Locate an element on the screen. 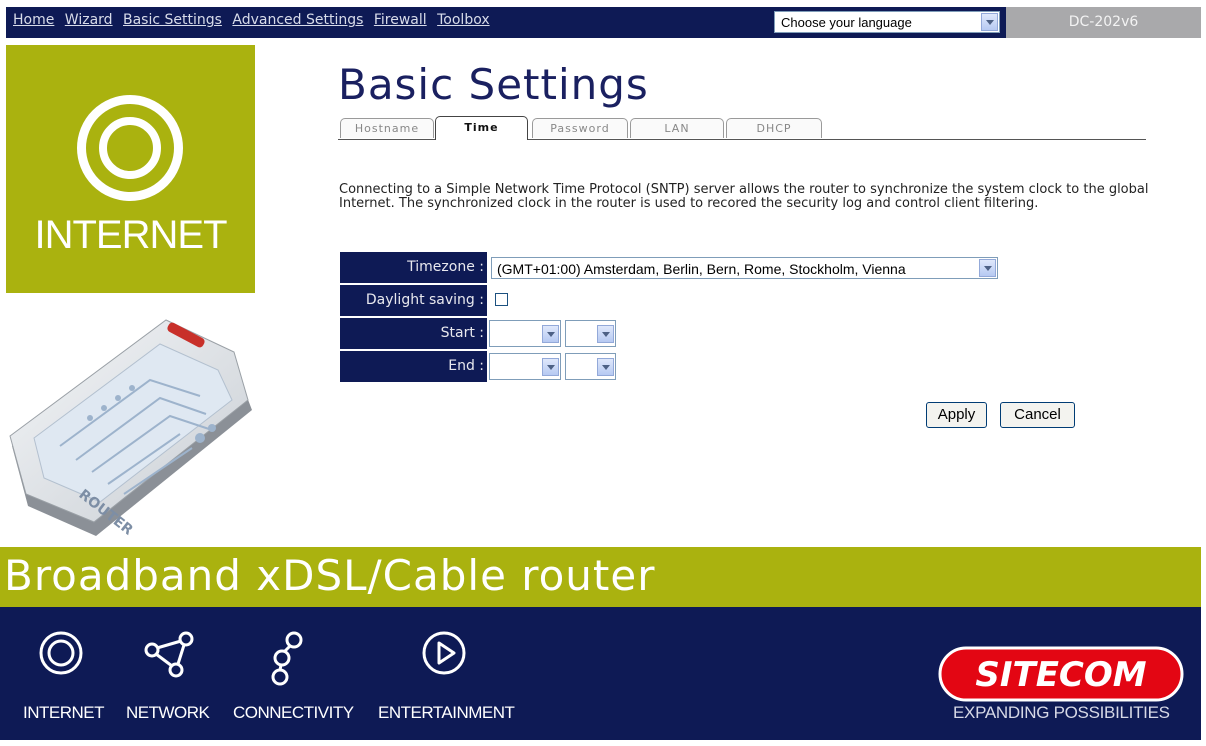  daylight-row: Daylight saving : is located at coordinates (440, 300).